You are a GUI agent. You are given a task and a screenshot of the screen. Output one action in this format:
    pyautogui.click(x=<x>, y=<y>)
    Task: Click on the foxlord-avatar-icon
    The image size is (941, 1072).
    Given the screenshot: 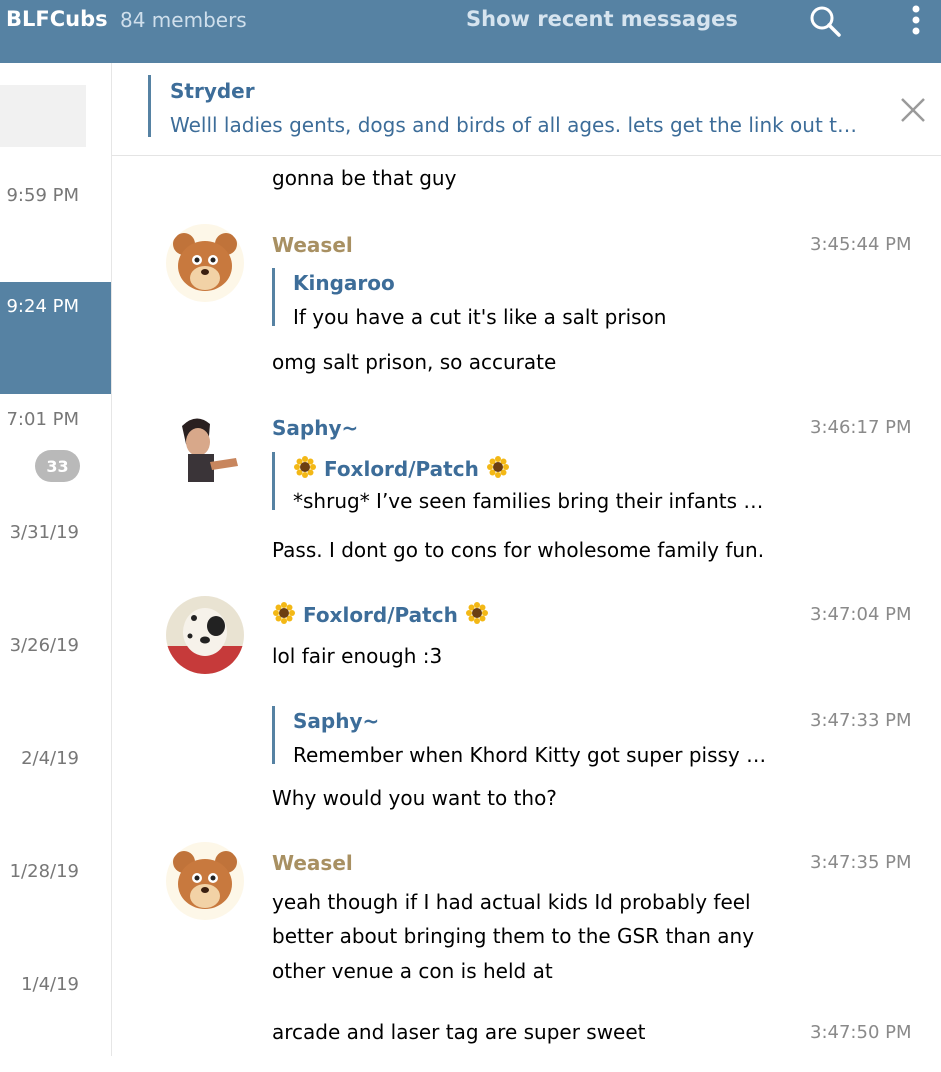 What is the action you would take?
    pyautogui.click(x=205, y=635)
    